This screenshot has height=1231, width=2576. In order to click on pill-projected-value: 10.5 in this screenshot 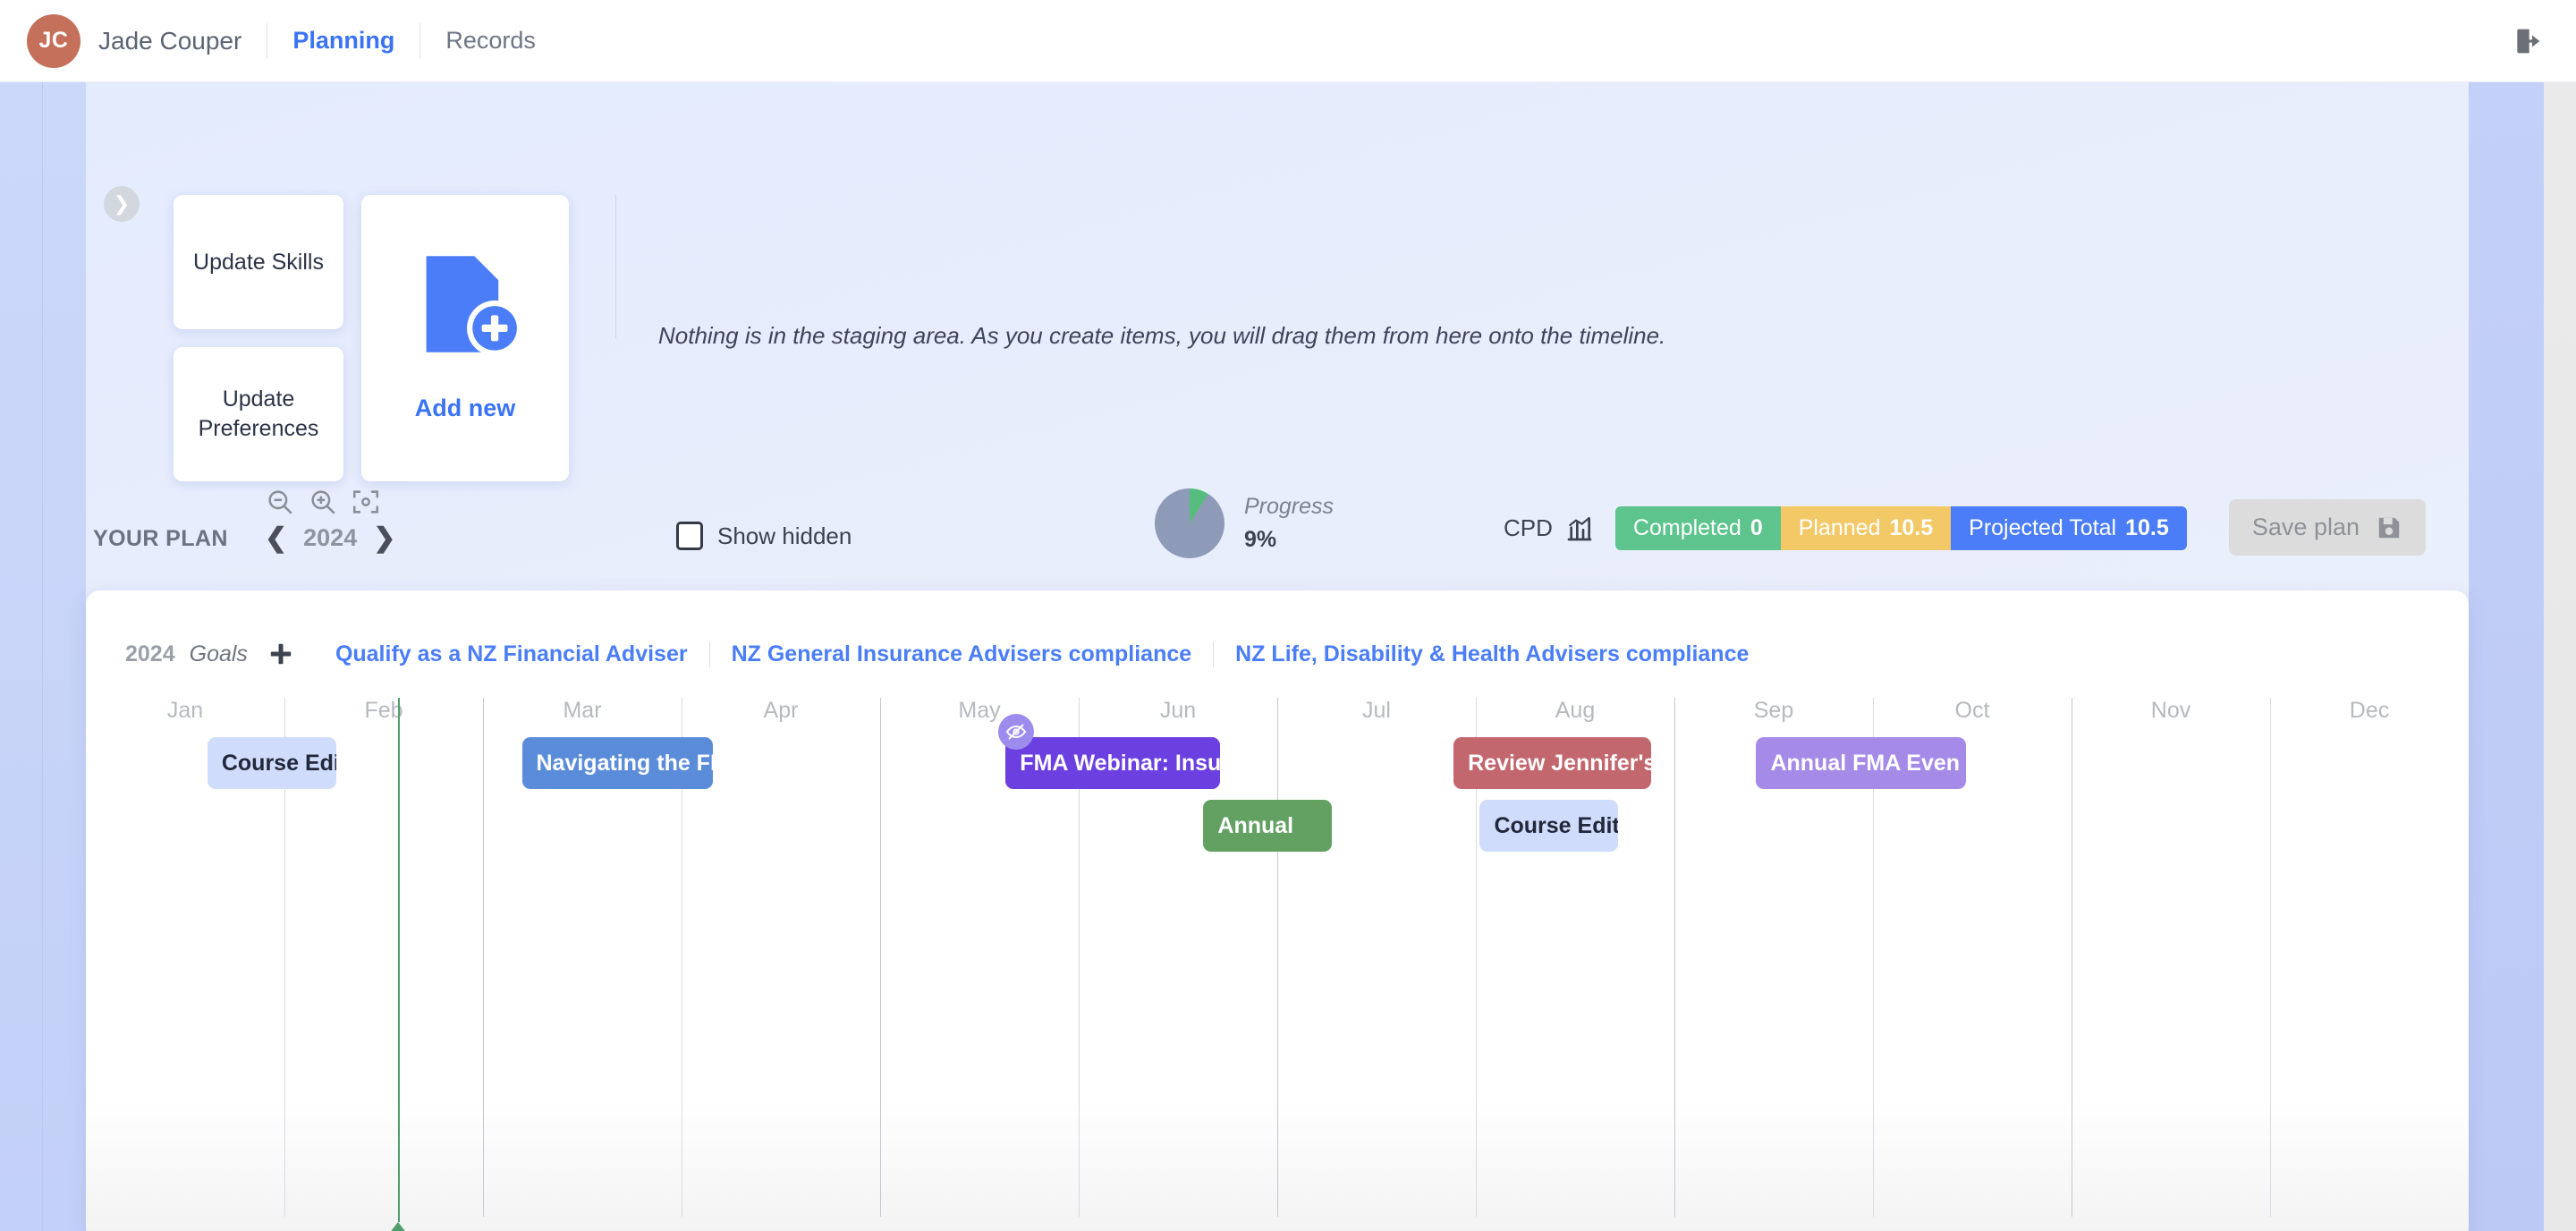, I will do `click(2147, 527)`.